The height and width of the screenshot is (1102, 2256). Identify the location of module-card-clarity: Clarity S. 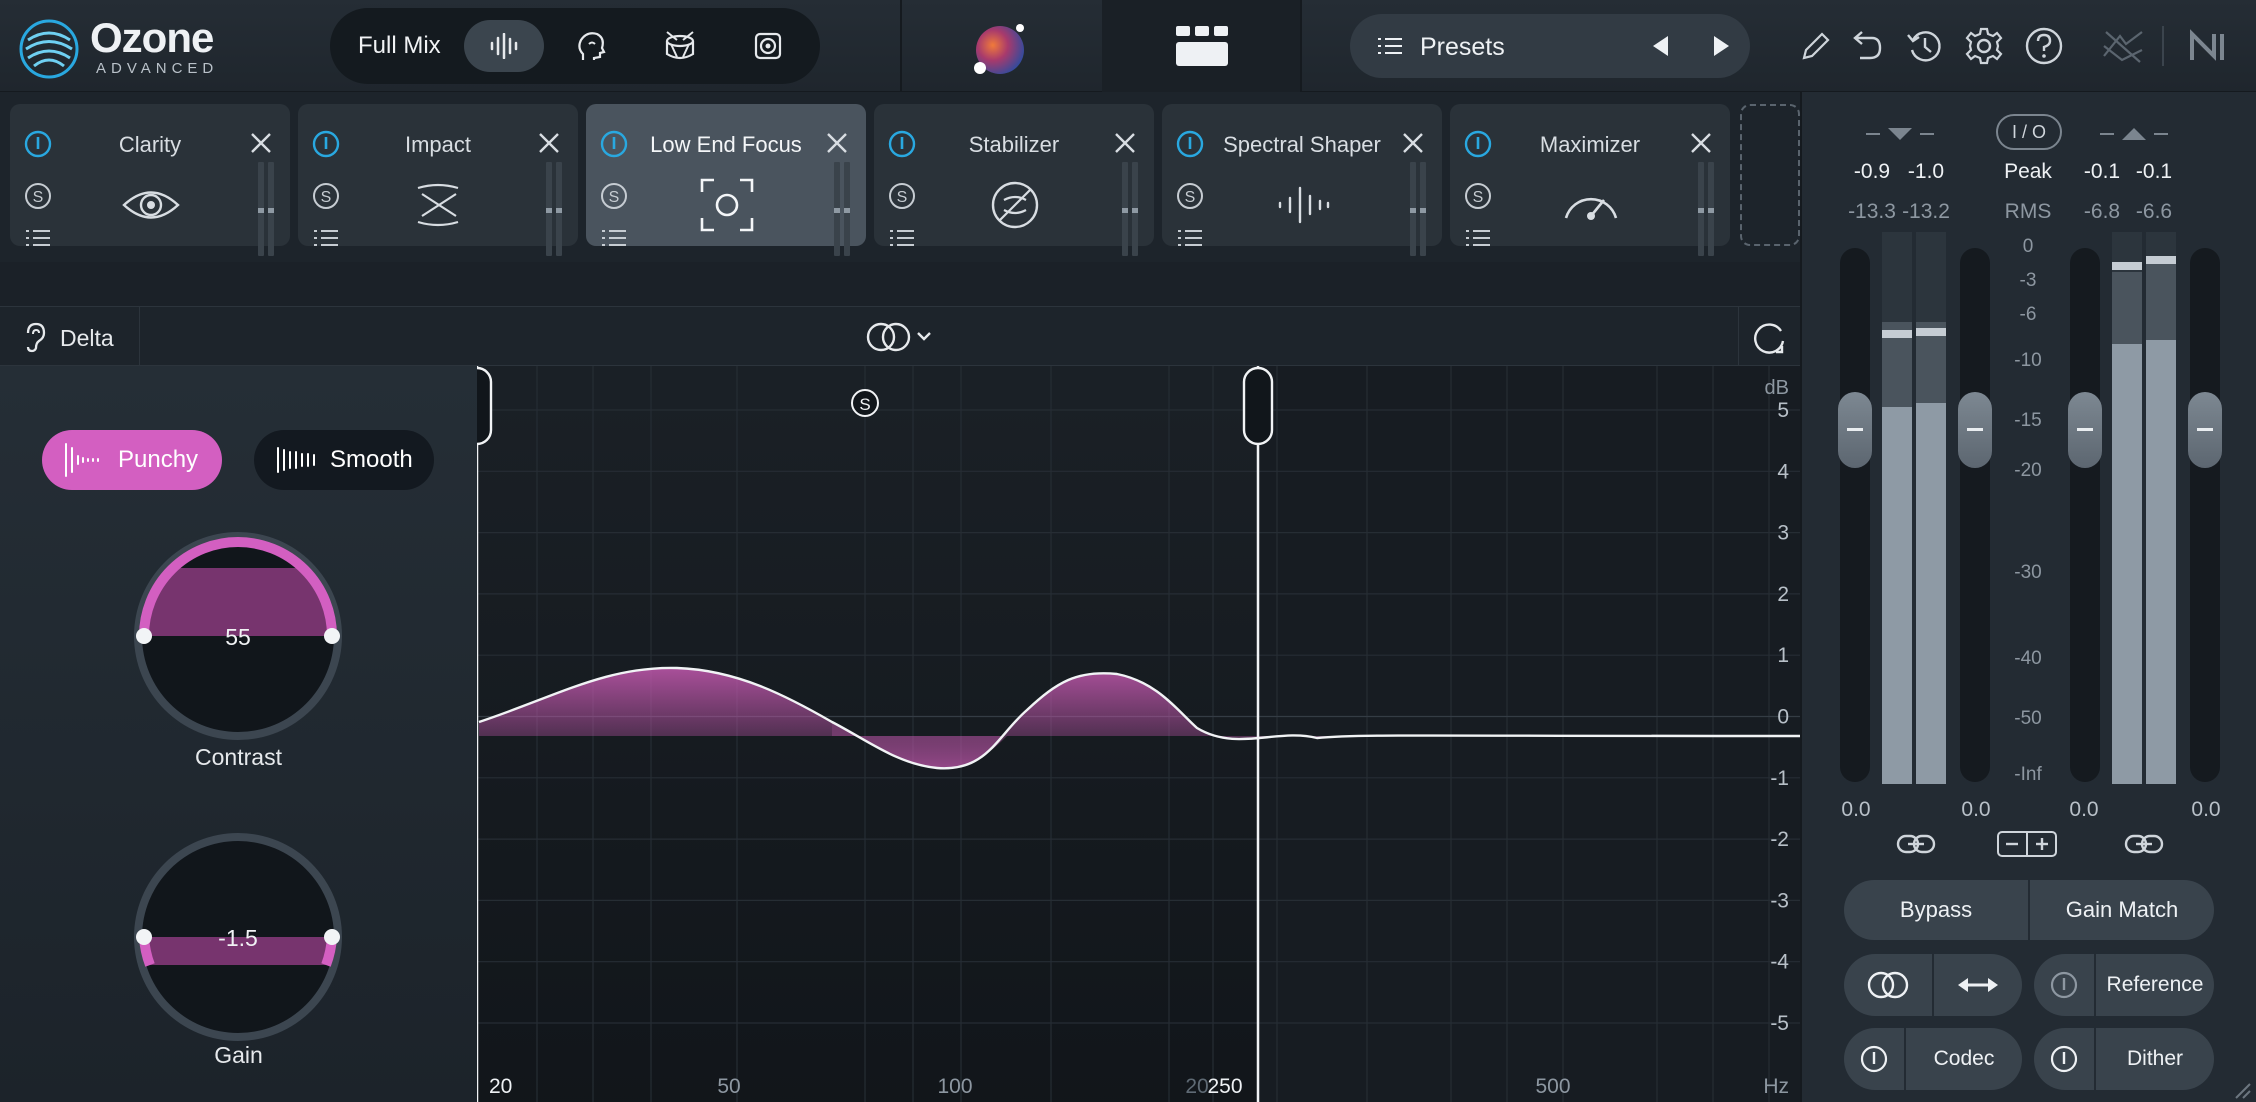
(150, 180).